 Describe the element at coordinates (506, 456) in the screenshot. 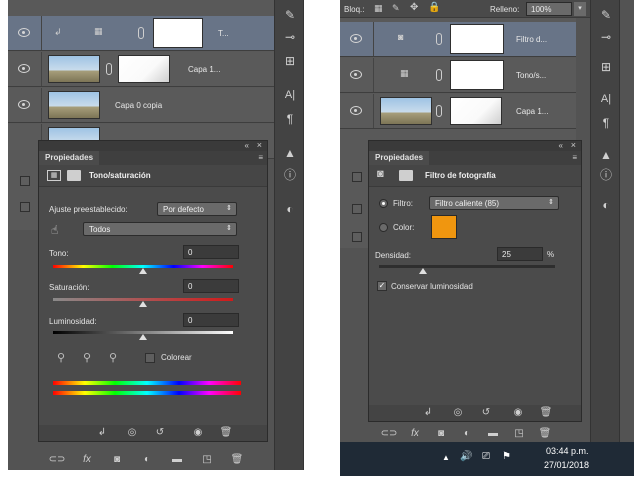

I see `action-center-icon: ⚑` at that location.